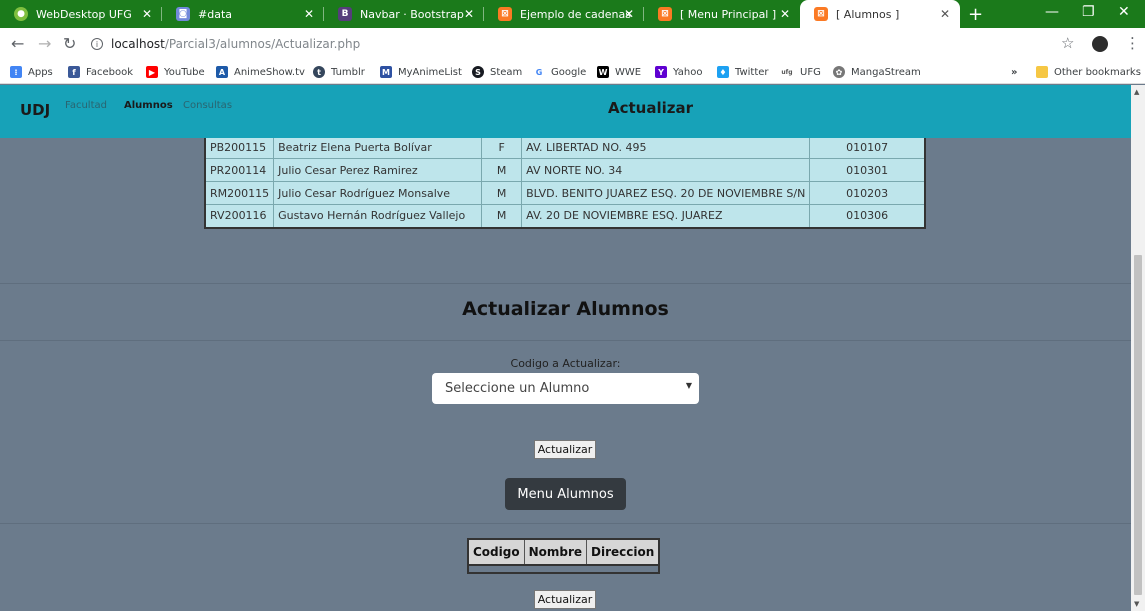  Describe the element at coordinates (517, 388) in the screenshot. I see `select-value: Seleccione un Alumno` at that location.